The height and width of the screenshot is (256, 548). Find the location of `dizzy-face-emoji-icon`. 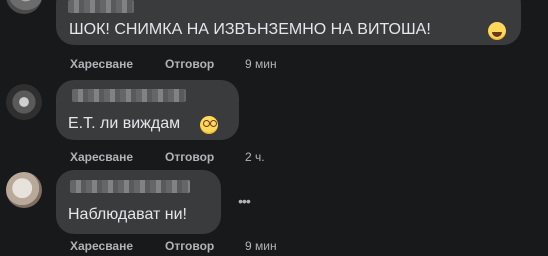

dizzy-face-emoji-icon is located at coordinates (209, 125).